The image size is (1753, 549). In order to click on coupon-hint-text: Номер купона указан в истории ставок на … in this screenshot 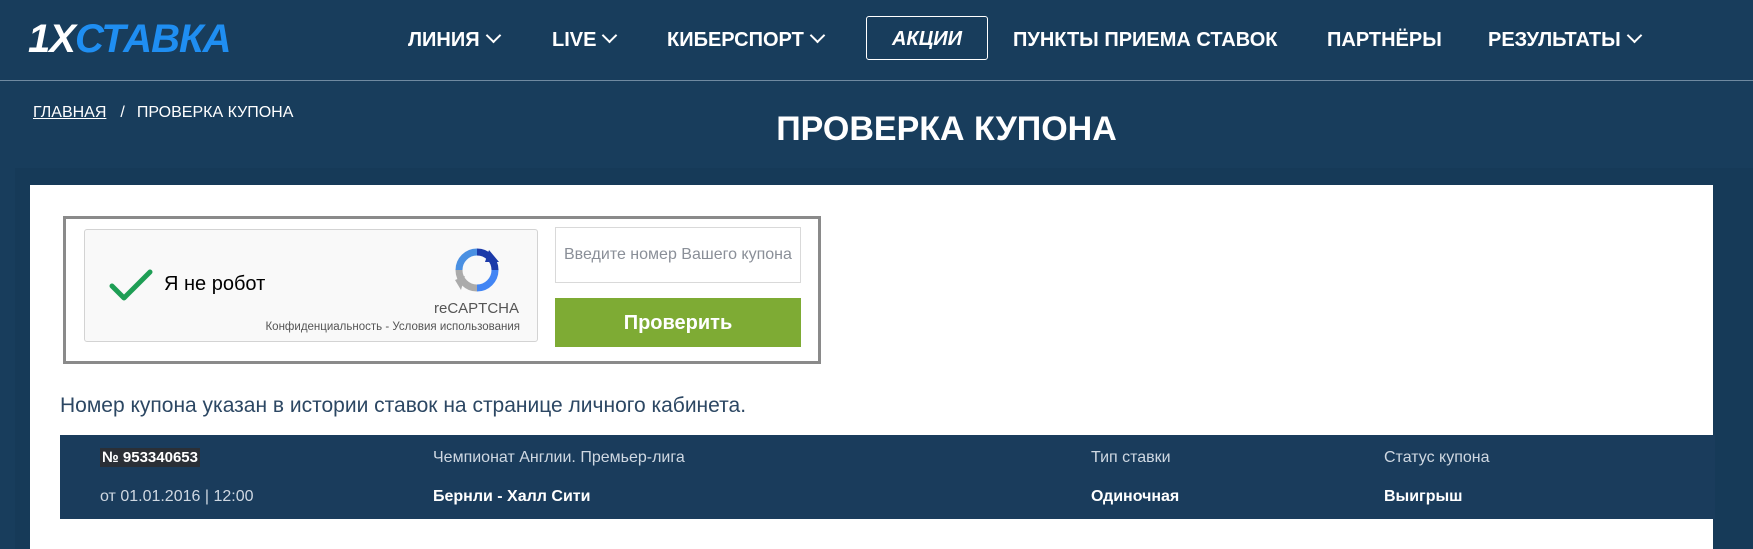, I will do `click(403, 405)`.